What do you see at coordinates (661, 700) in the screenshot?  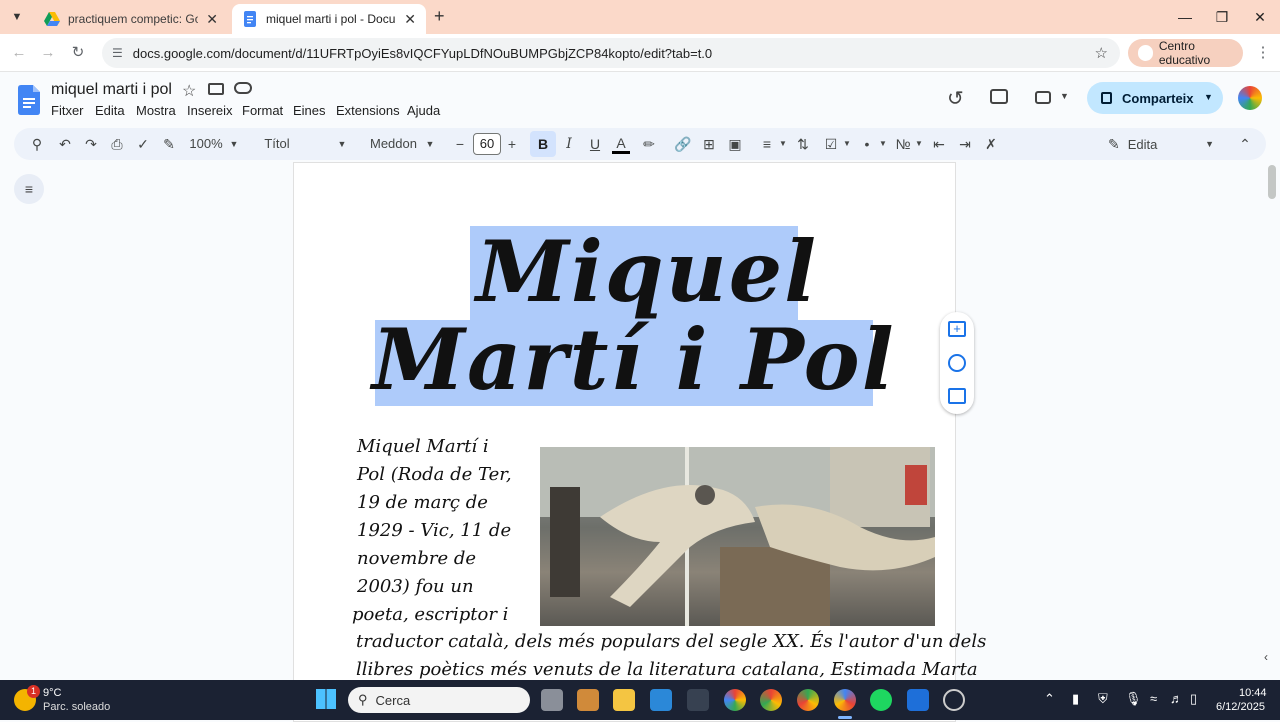 I see `microsoft-store-icon` at bounding box center [661, 700].